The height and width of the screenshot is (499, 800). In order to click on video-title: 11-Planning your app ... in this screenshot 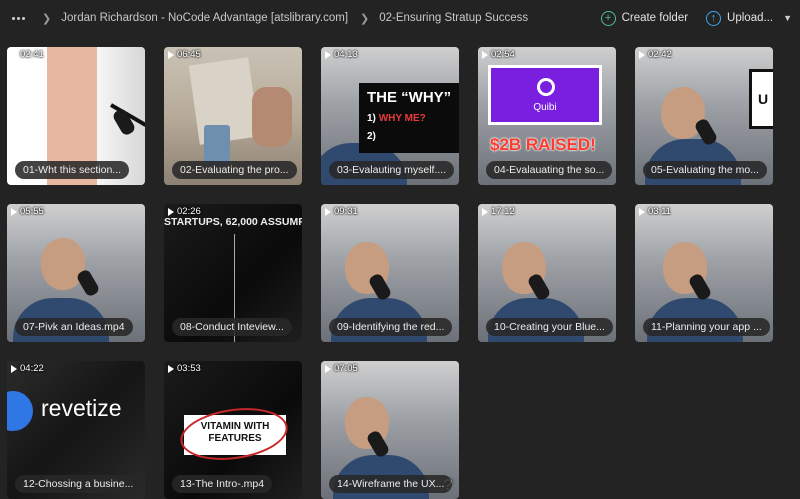, I will do `click(706, 327)`.